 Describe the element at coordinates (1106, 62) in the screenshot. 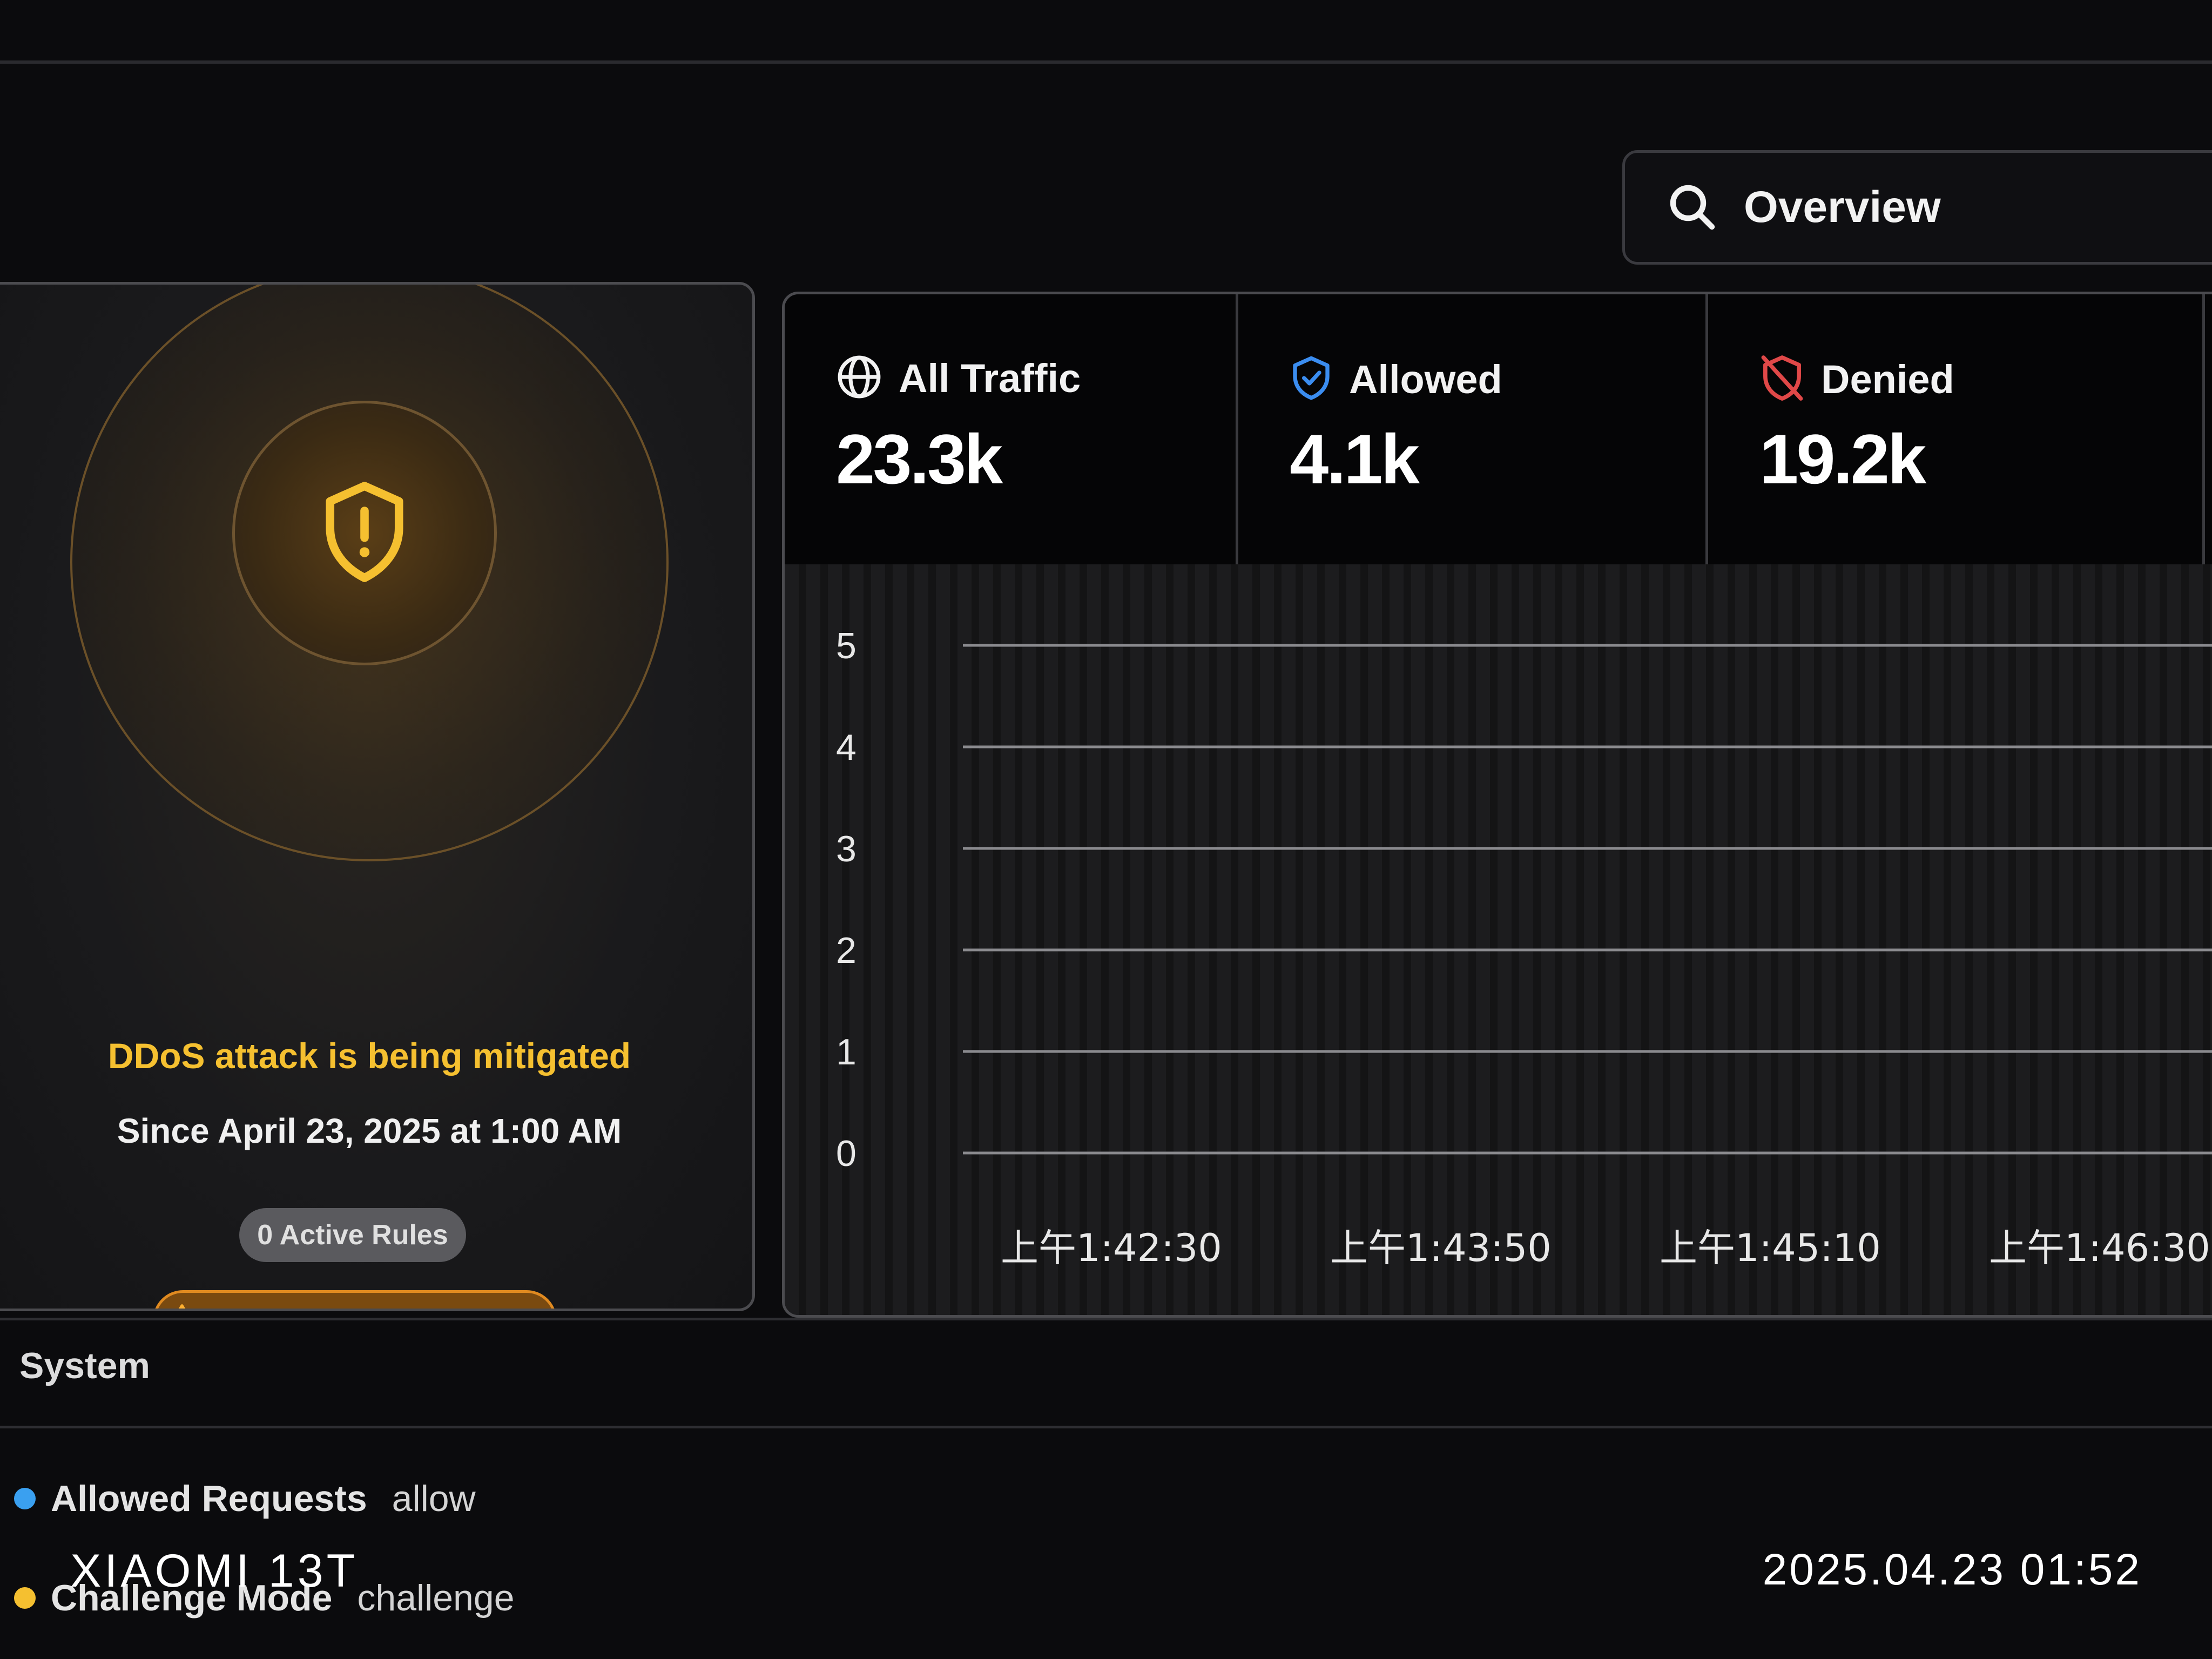

I see `header-divider` at that location.